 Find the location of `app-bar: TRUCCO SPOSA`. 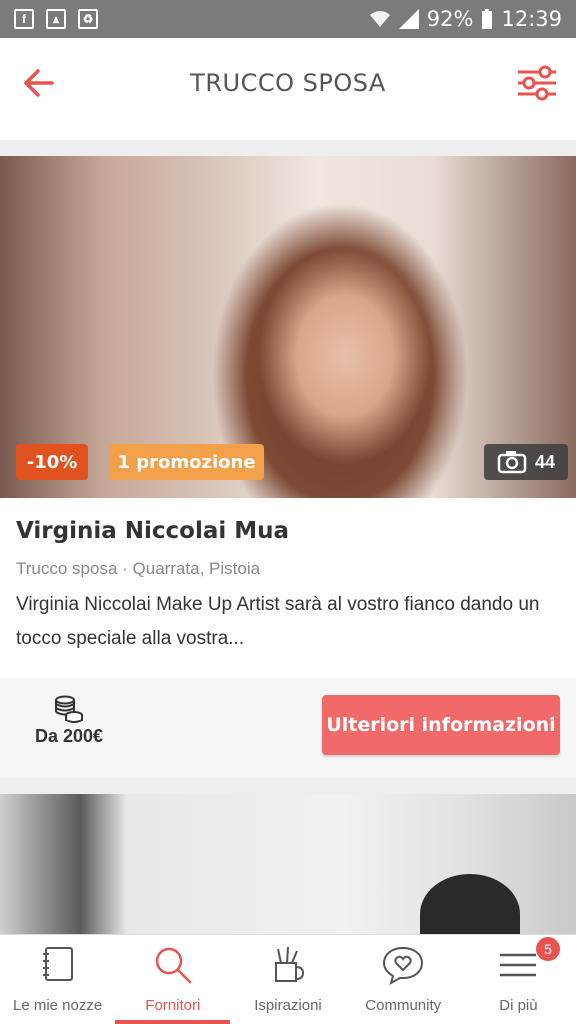

app-bar: TRUCCO SPOSA is located at coordinates (288, 83).